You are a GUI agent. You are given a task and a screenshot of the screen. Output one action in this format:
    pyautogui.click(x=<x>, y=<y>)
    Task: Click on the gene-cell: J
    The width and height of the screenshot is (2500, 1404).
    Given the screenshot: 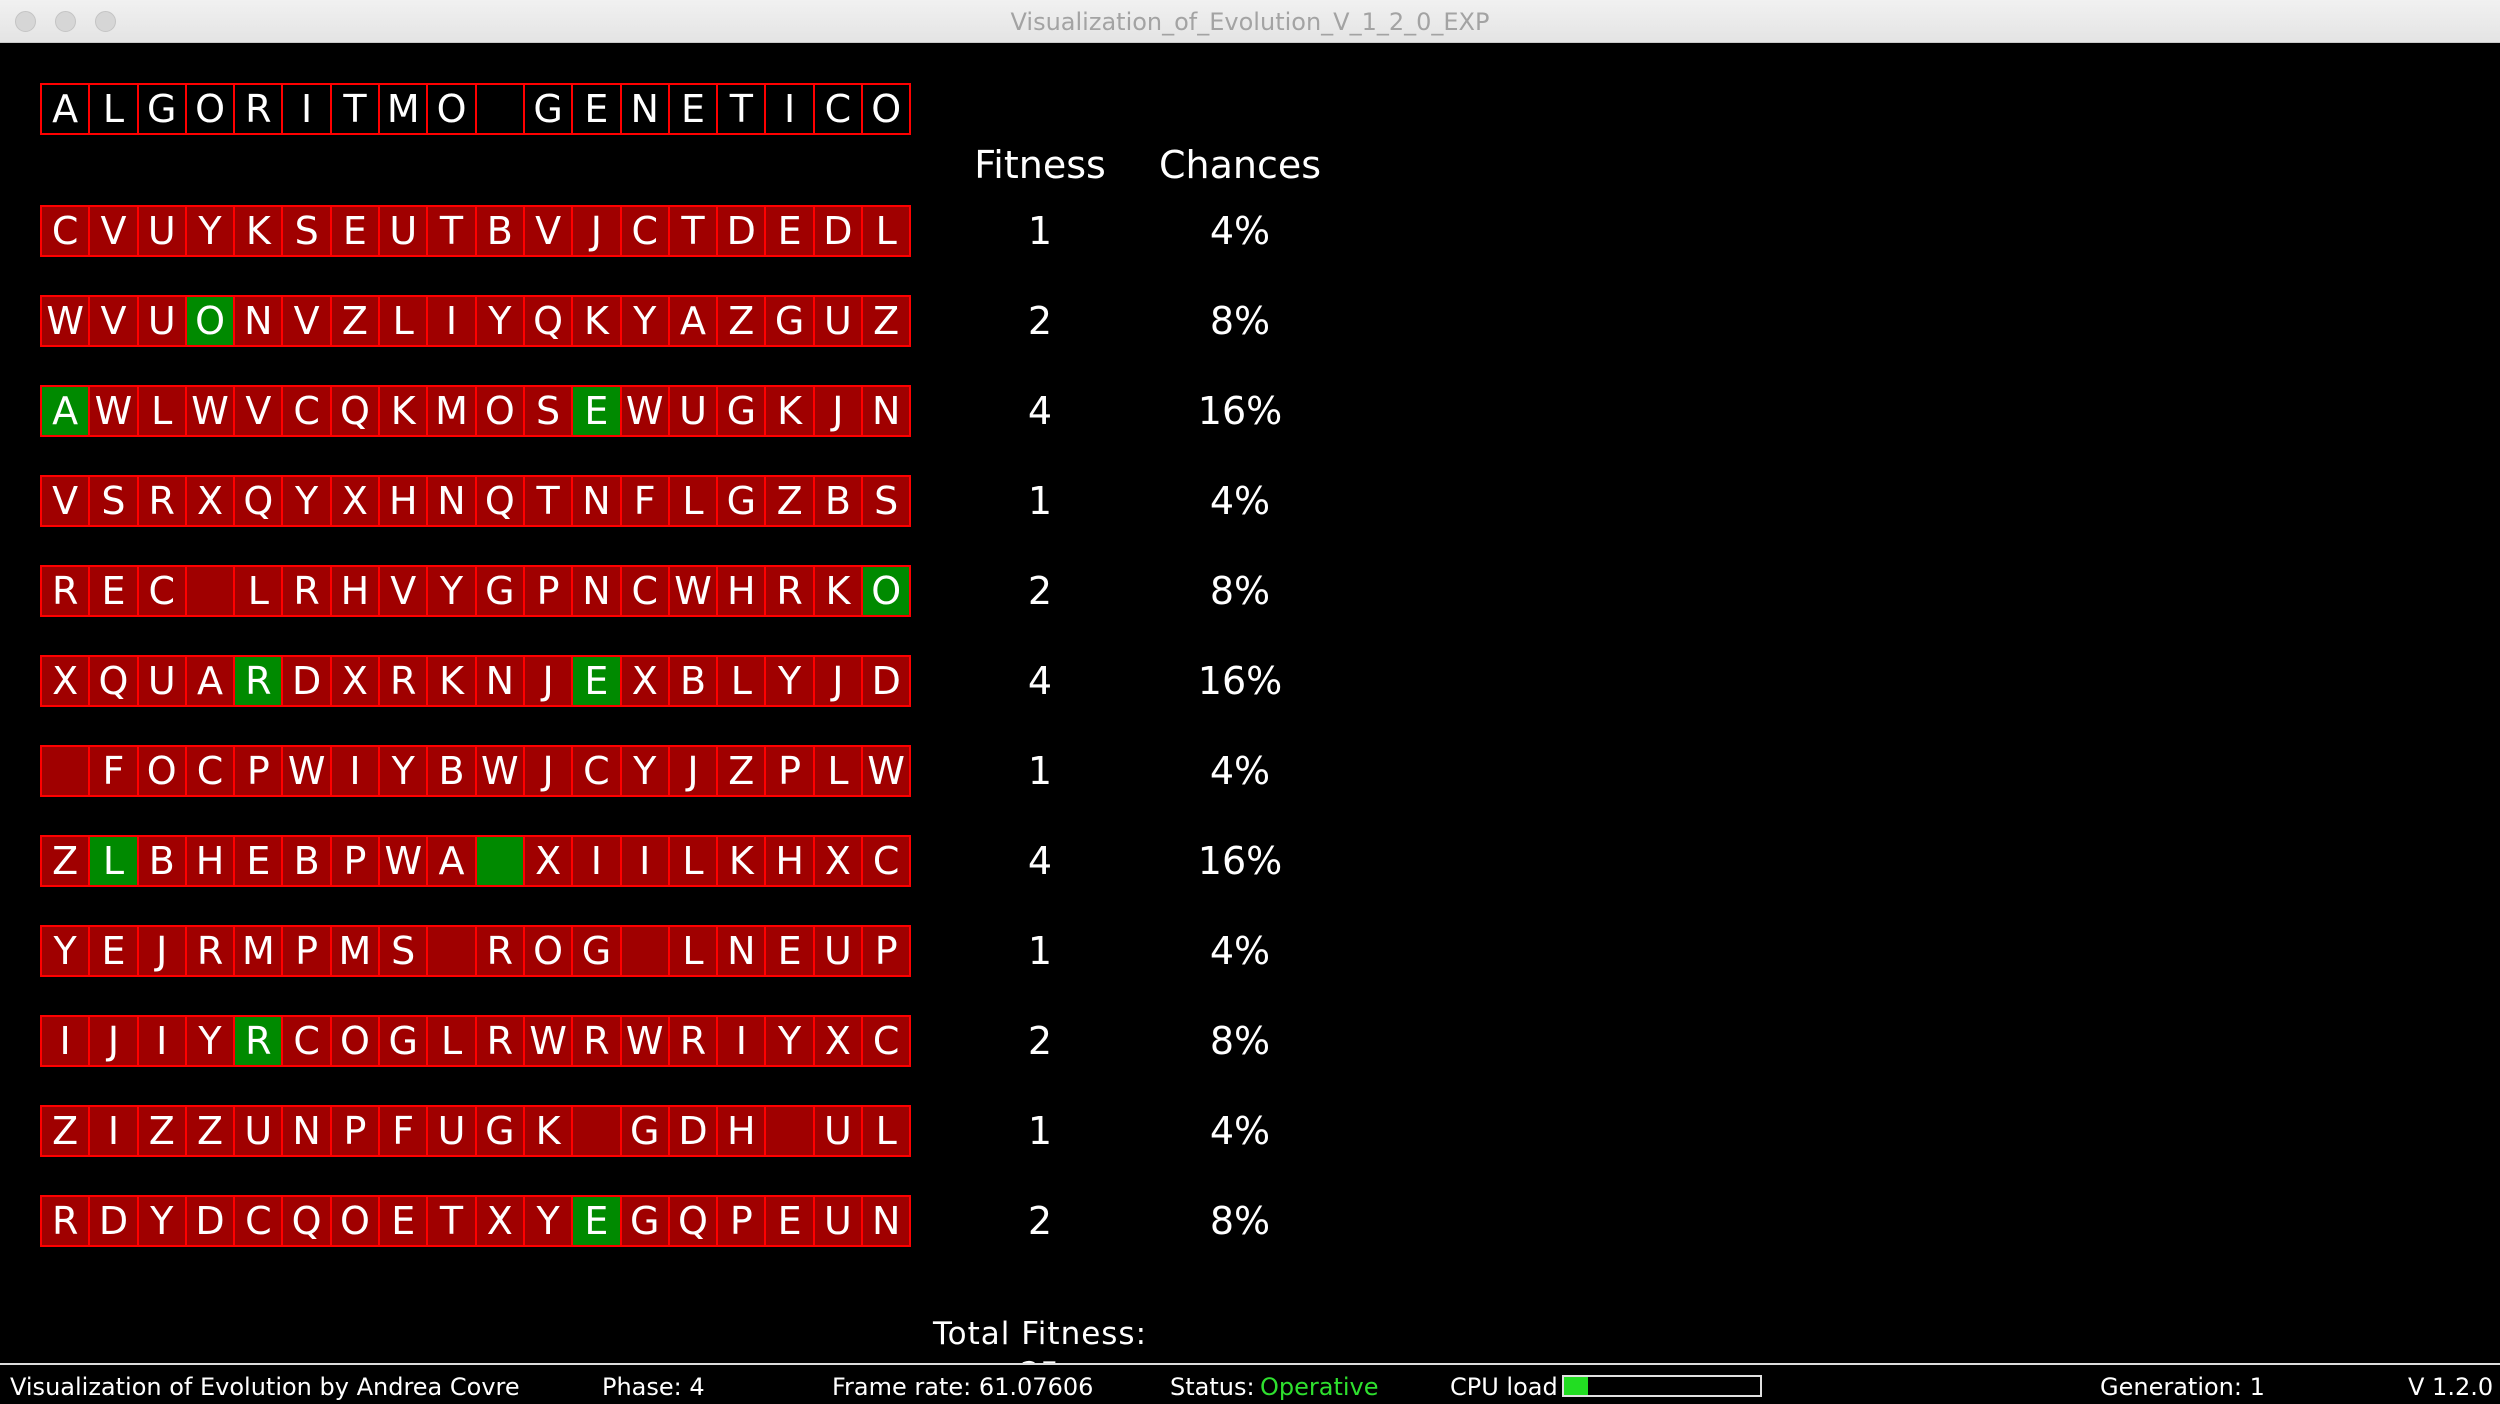 What is the action you would take?
    pyautogui.click(x=596, y=231)
    